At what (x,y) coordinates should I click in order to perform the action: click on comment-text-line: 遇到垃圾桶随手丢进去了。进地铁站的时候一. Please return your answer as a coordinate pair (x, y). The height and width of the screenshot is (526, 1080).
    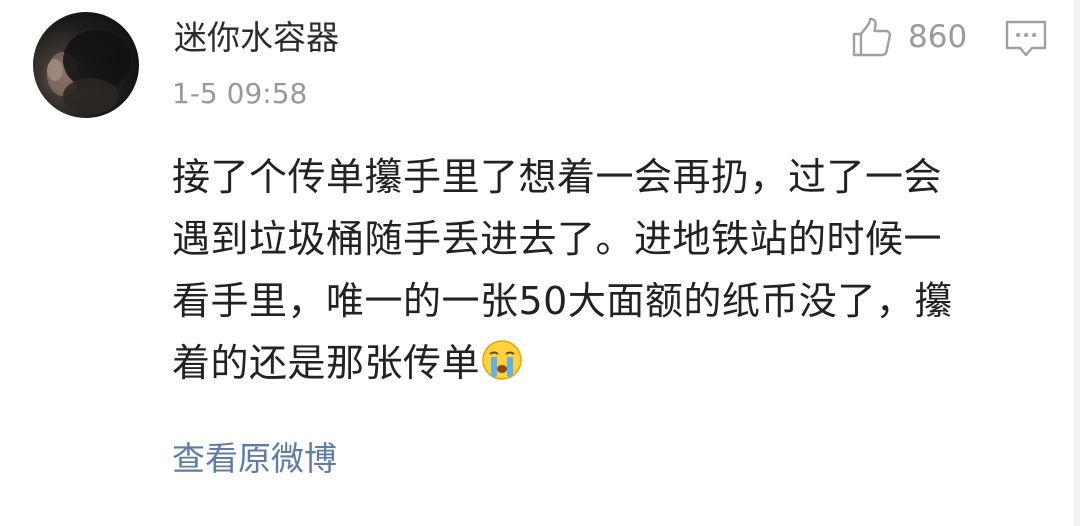
    Looking at the image, I should click on (557, 239).